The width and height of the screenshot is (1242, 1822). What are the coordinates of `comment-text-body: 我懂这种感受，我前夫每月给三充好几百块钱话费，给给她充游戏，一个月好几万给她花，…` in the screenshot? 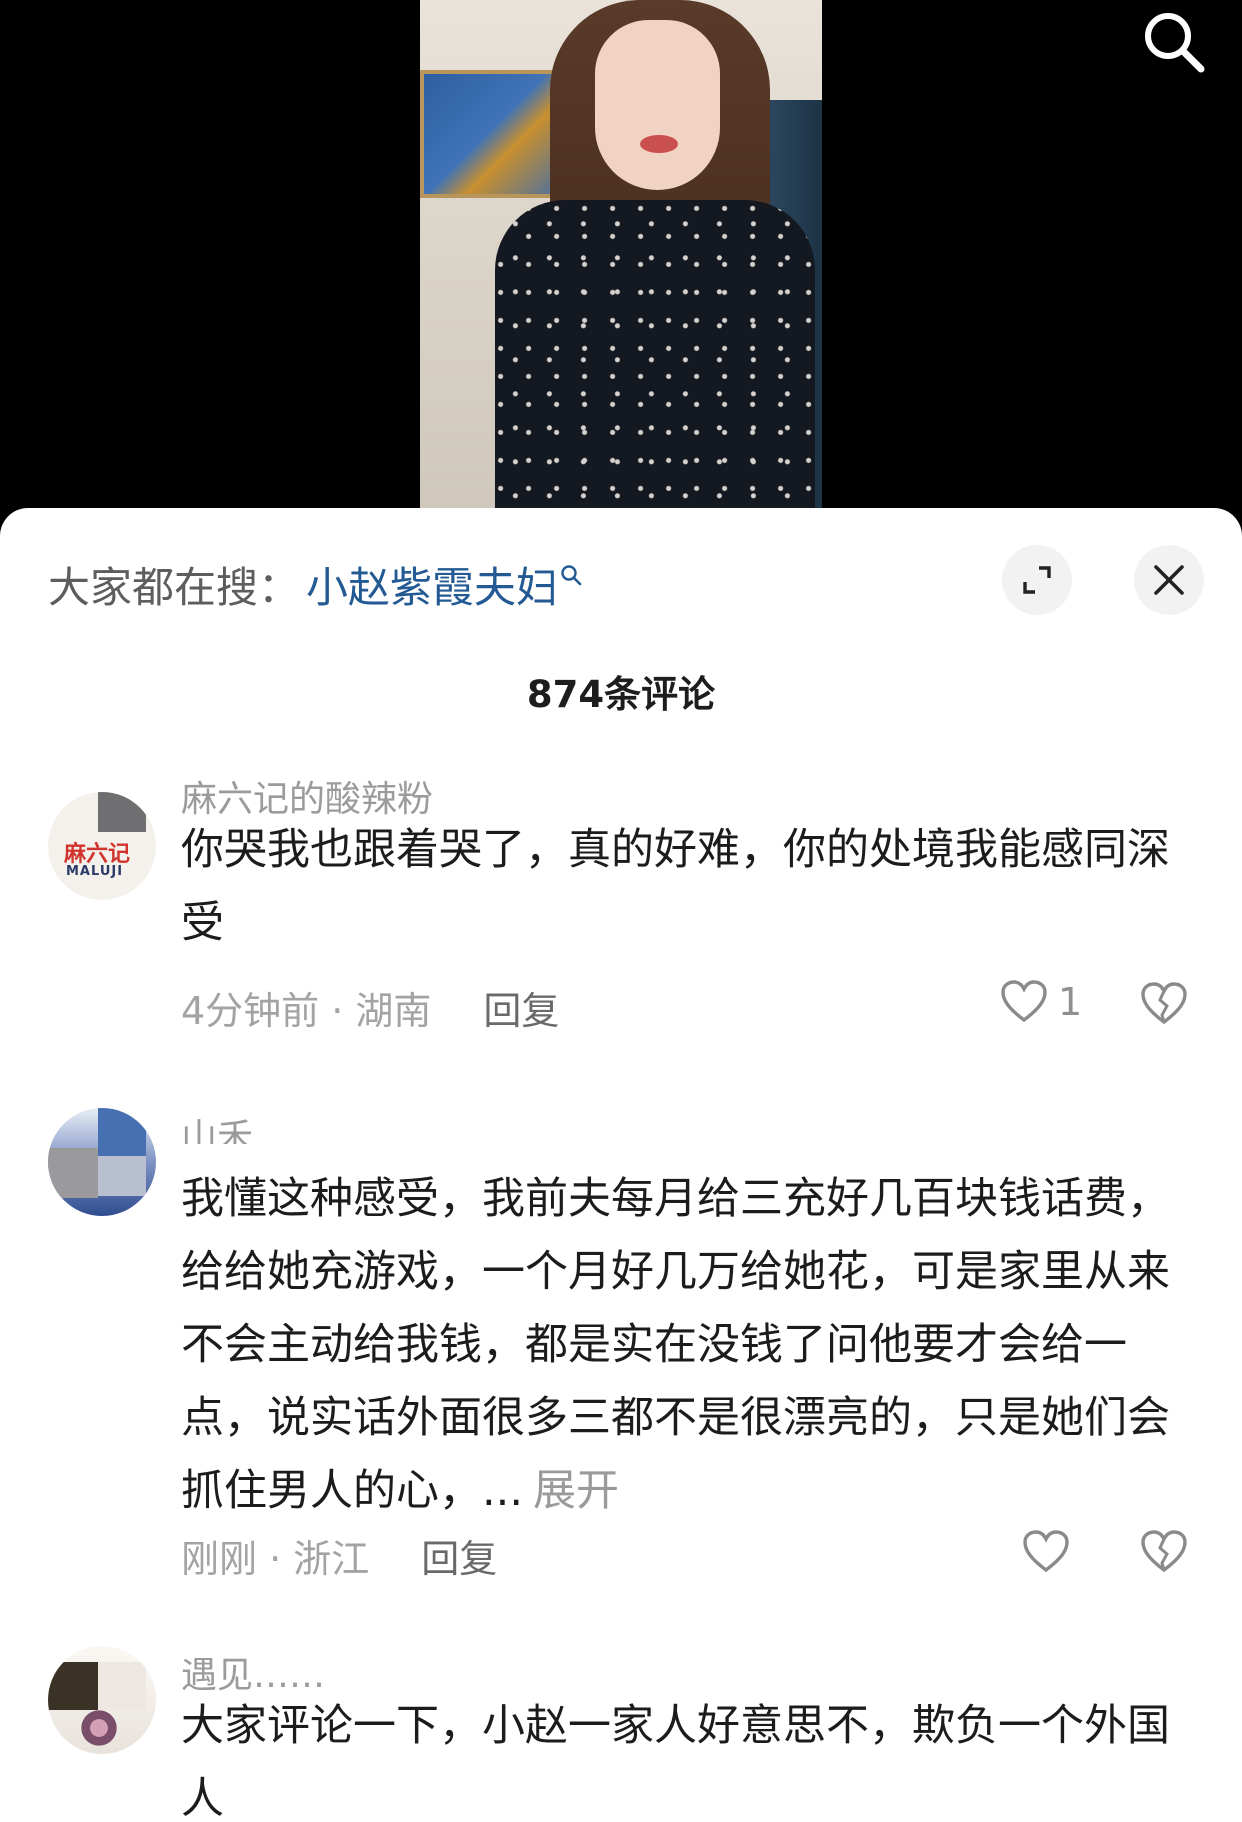 It's located at (675, 1345).